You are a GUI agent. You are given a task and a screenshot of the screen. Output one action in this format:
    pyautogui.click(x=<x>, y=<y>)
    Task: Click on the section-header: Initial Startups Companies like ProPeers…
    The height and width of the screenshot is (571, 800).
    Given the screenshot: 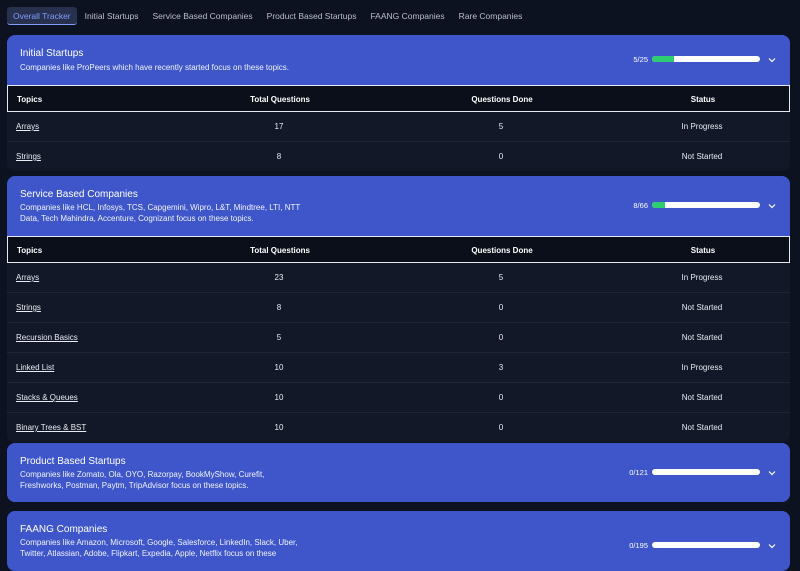 What is the action you would take?
    pyautogui.click(x=398, y=60)
    